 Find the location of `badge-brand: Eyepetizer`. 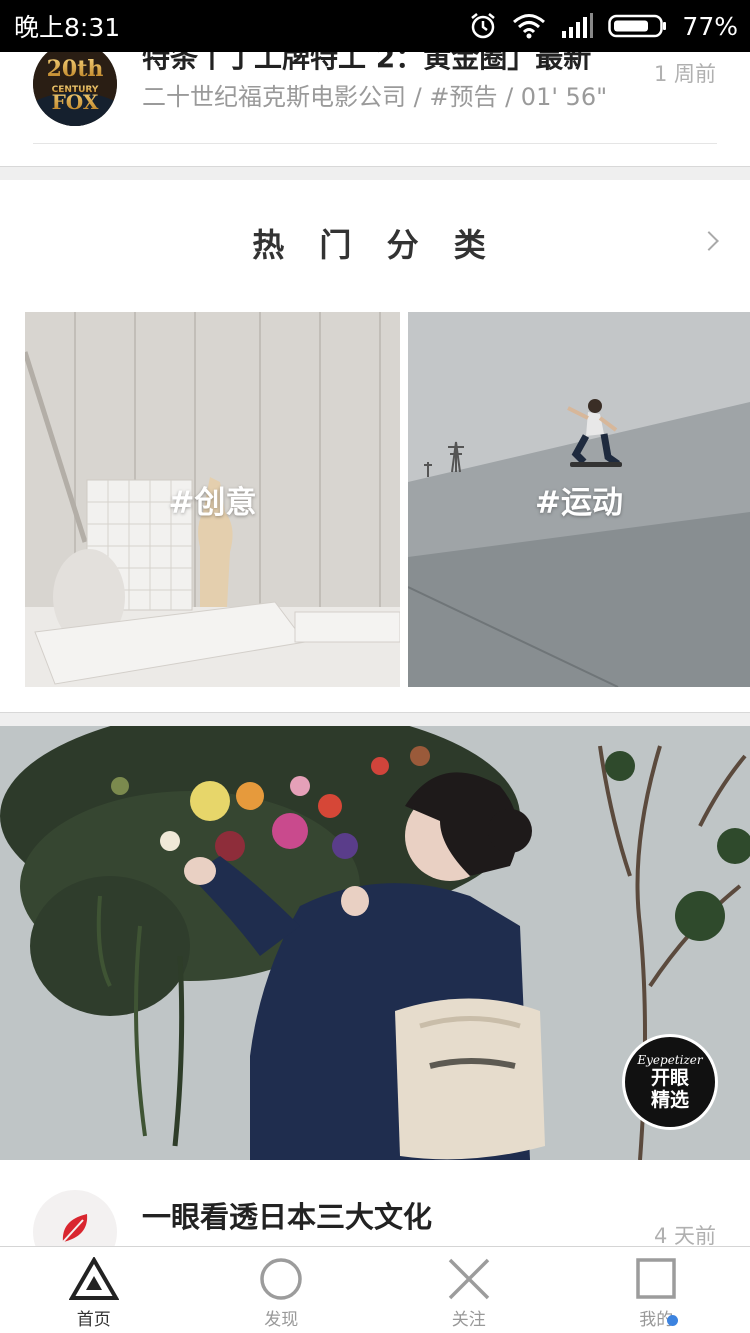

badge-brand: Eyepetizer is located at coordinates (670, 1060).